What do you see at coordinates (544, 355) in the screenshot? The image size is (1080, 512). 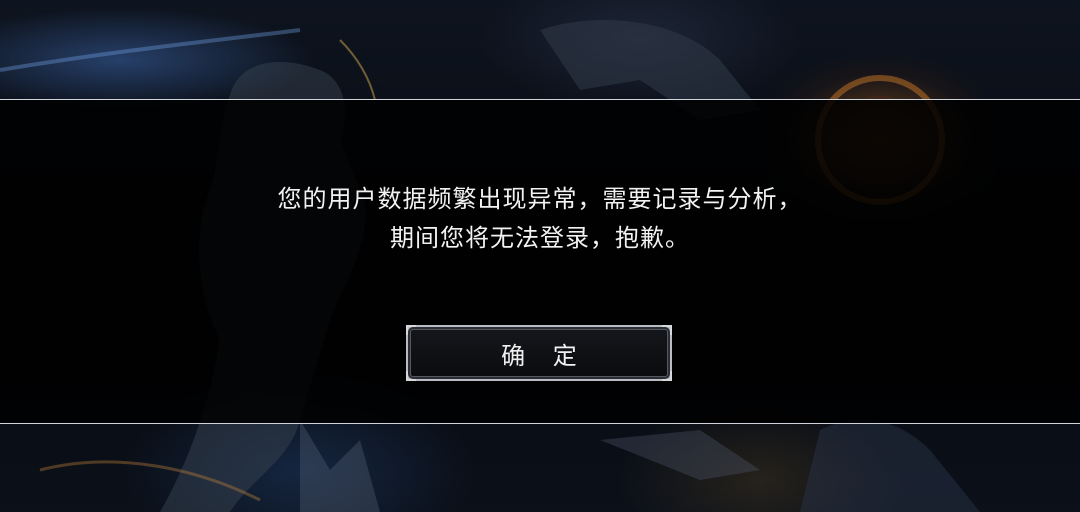 I see `confirm-button-label: 确 定` at bounding box center [544, 355].